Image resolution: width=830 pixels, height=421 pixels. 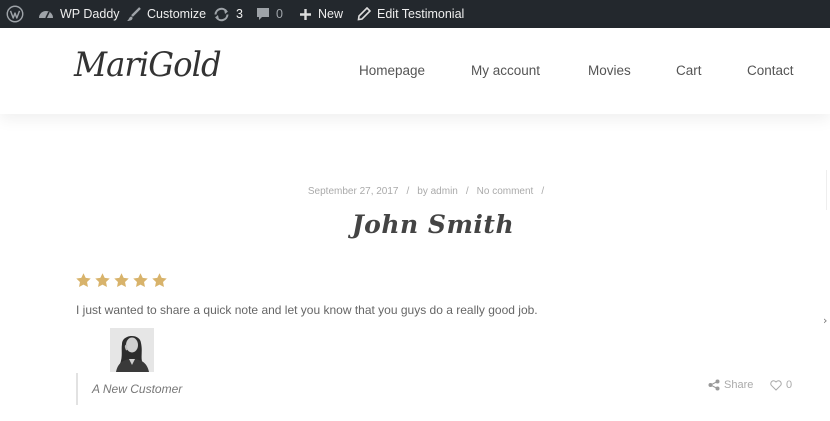 What do you see at coordinates (263, 14) in the screenshot?
I see `comment-icon` at bounding box center [263, 14].